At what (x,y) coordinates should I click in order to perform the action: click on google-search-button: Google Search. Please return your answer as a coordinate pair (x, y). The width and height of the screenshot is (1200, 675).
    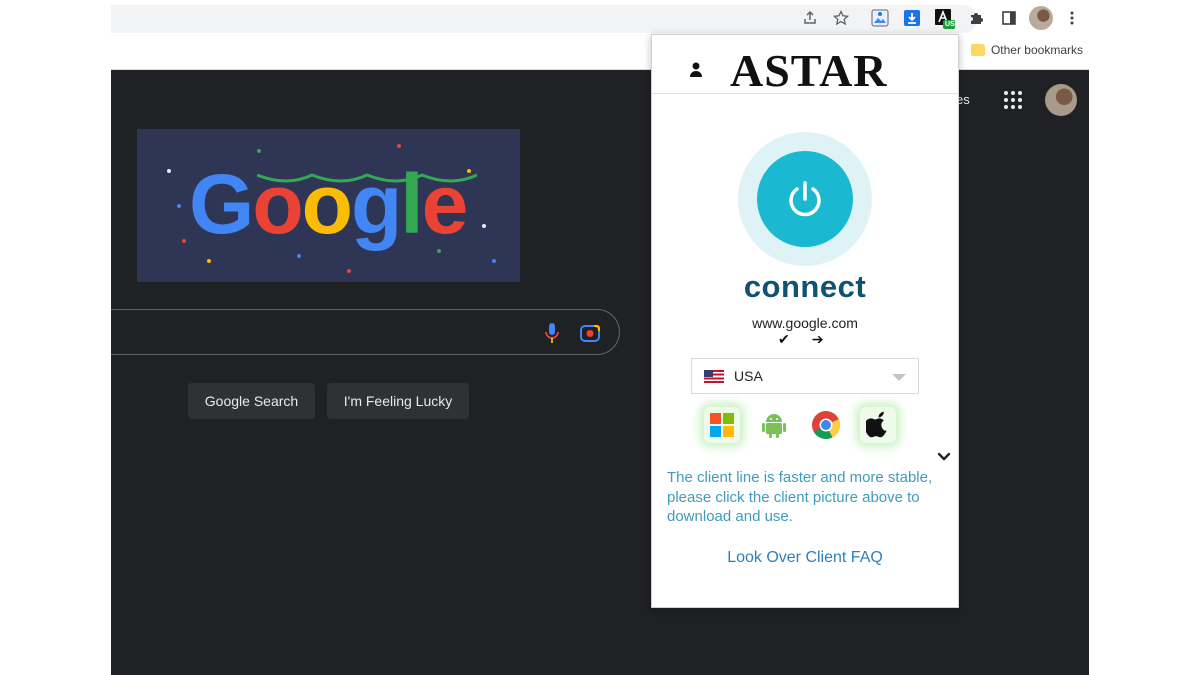
    Looking at the image, I should click on (251, 401).